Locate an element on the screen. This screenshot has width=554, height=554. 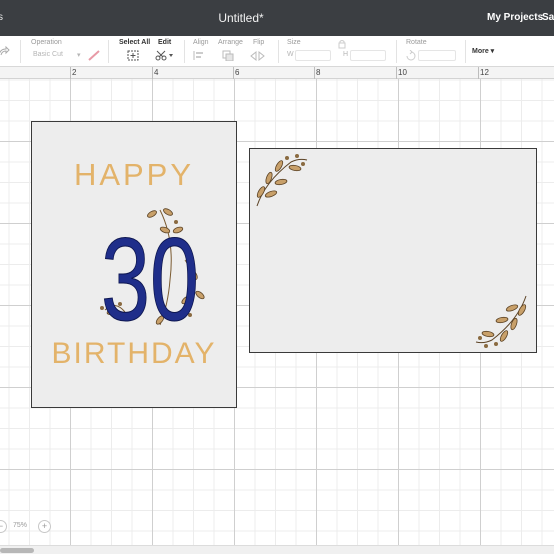
rotate-icon is located at coordinates (411, 55).